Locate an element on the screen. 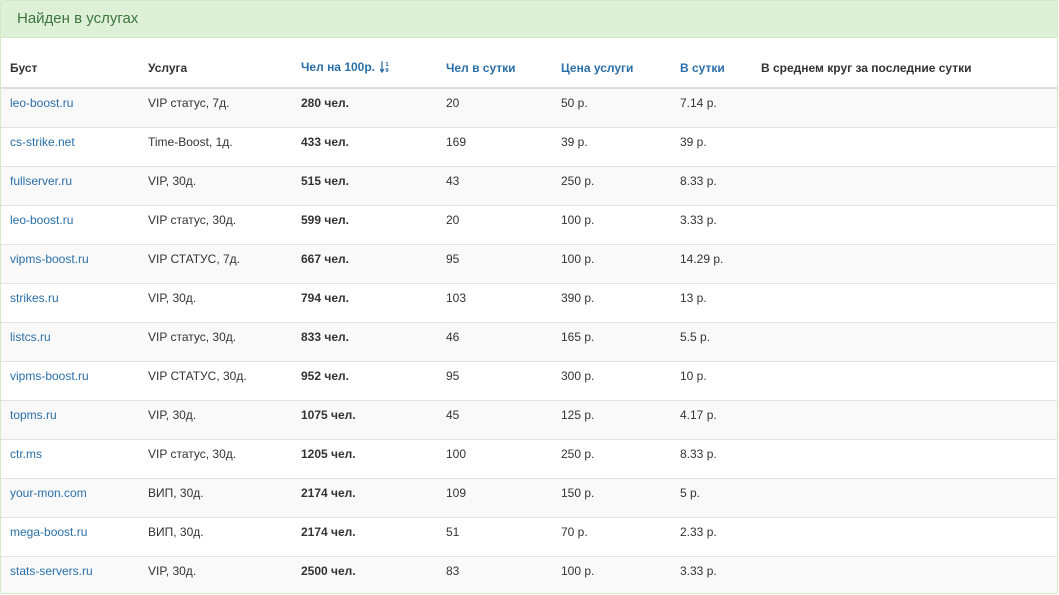 The height and width of the screenshot is (595, 1059). site-link-cell: mega-boost.ru is located at coordinates (70, 536).